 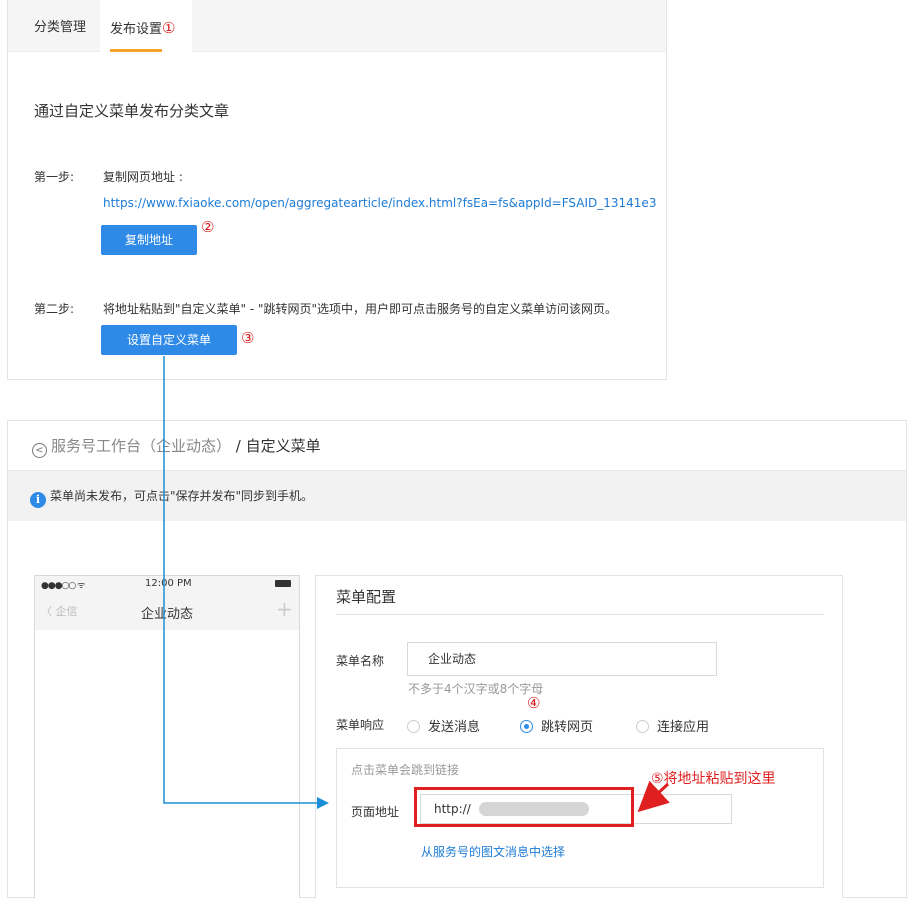 I want to click on info-icon: i, so click(x=38, y=500).